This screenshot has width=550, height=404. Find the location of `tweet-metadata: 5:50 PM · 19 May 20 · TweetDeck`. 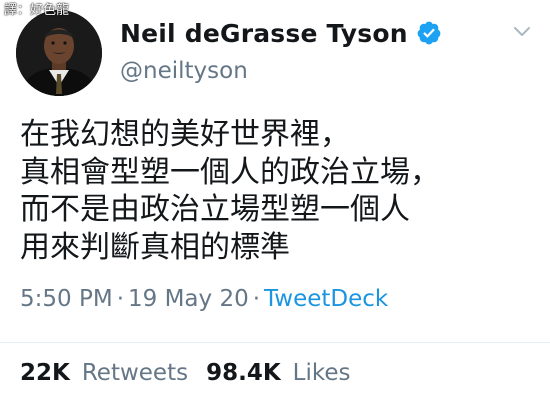

tweet-metadata: 5:50 PM · 19 May 20 · TweetDeck is located at coordinates (204, 299).